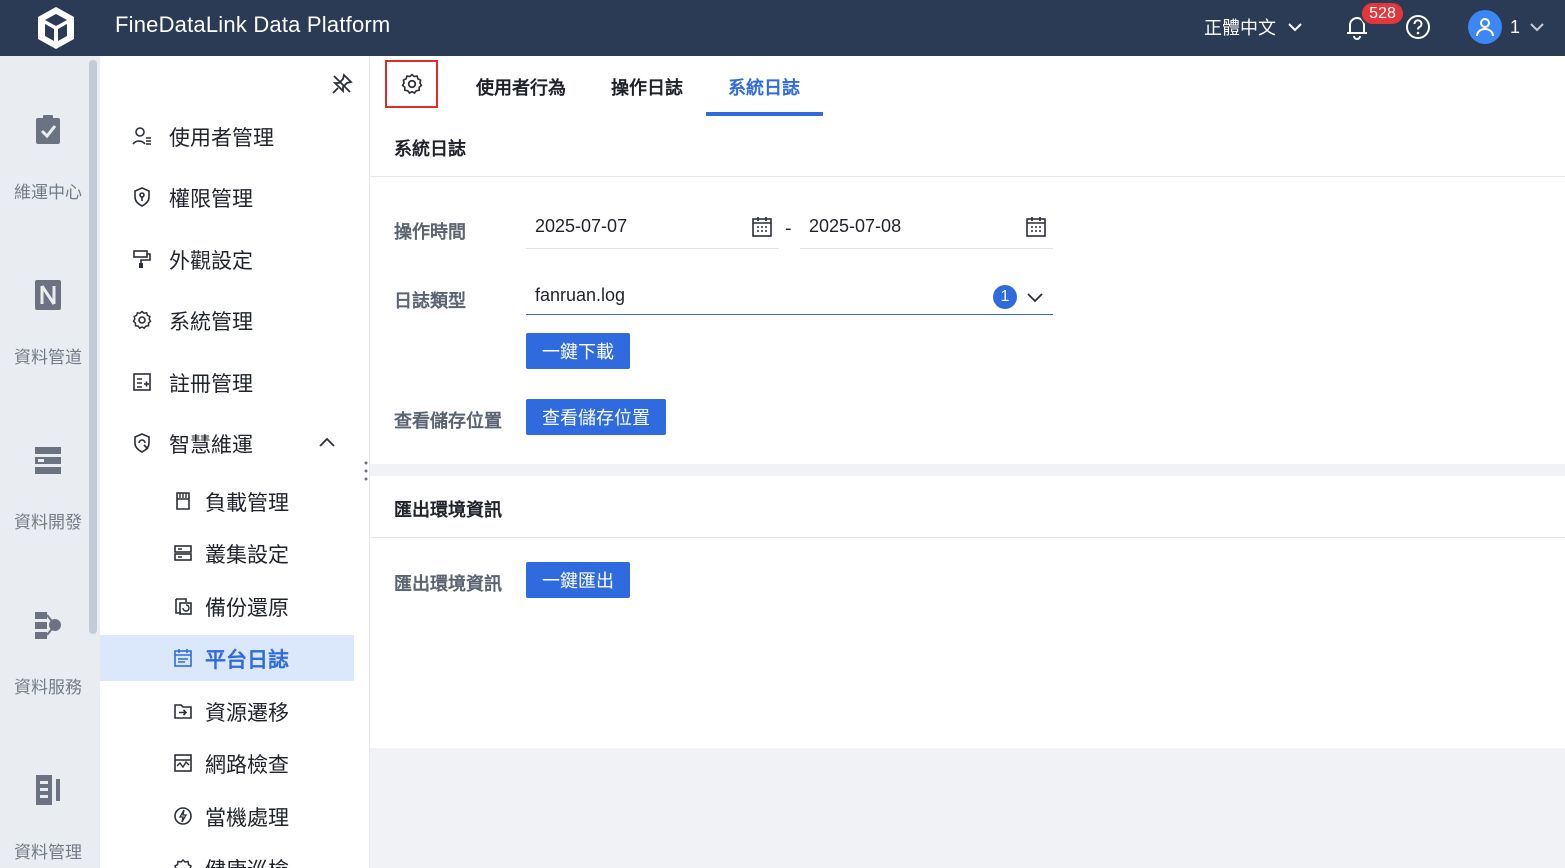  I want to click on tab-operation-log: 操作日誌, so click(647, 87).